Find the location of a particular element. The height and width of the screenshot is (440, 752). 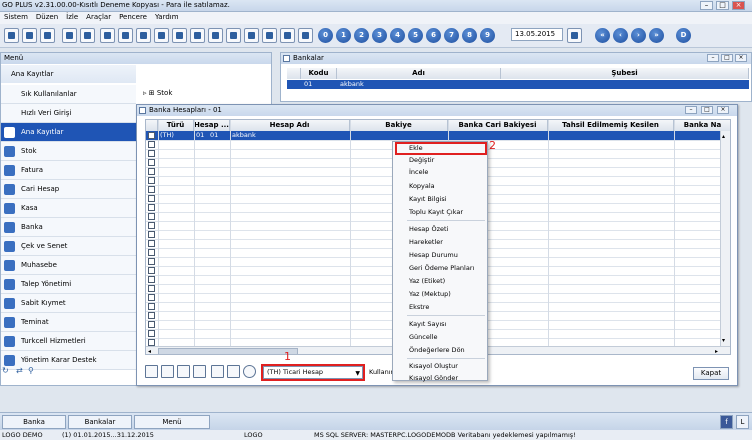

column-adi: Adı is located at coordinates (419, 73).